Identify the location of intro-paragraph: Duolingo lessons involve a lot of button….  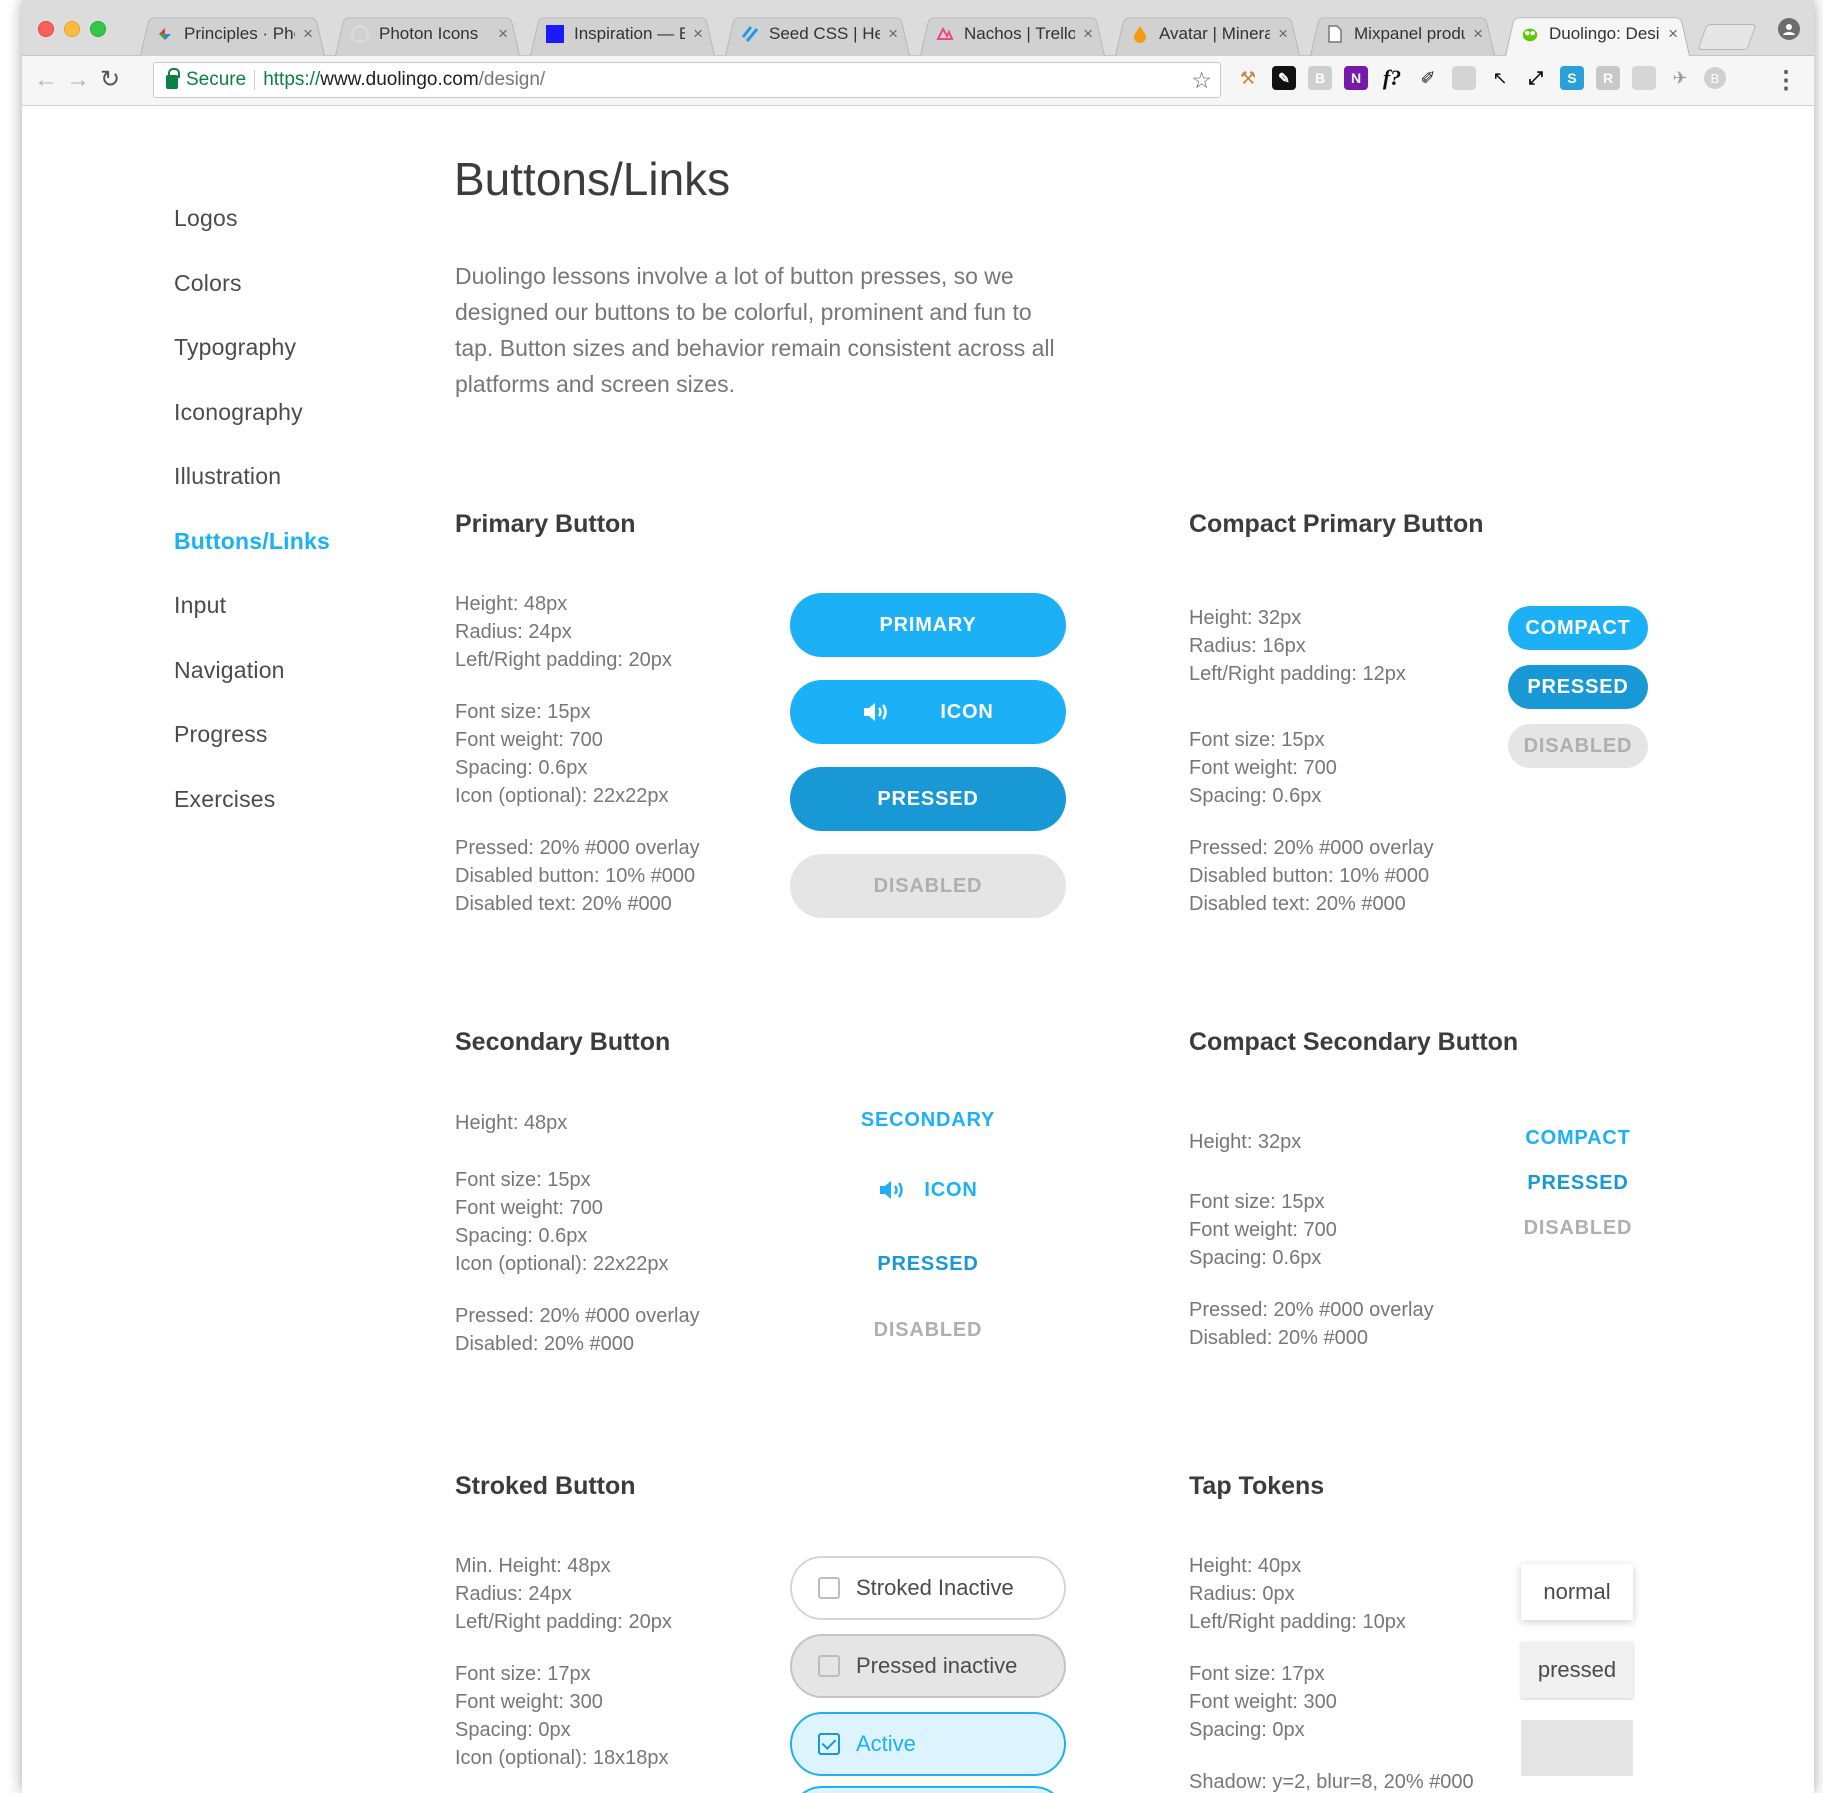
(755, 330).